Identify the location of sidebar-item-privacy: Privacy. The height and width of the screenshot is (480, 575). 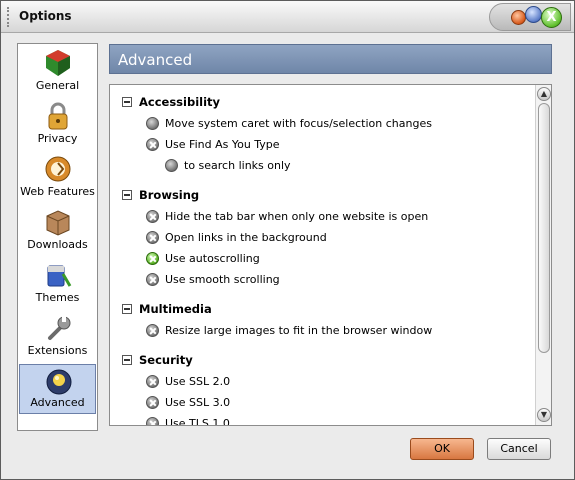
(57, 124).